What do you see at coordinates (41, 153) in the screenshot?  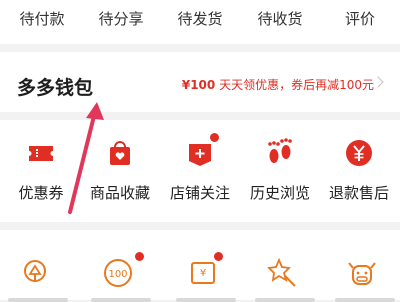 I see `coupon-icon` at bounding box center [41, 153].